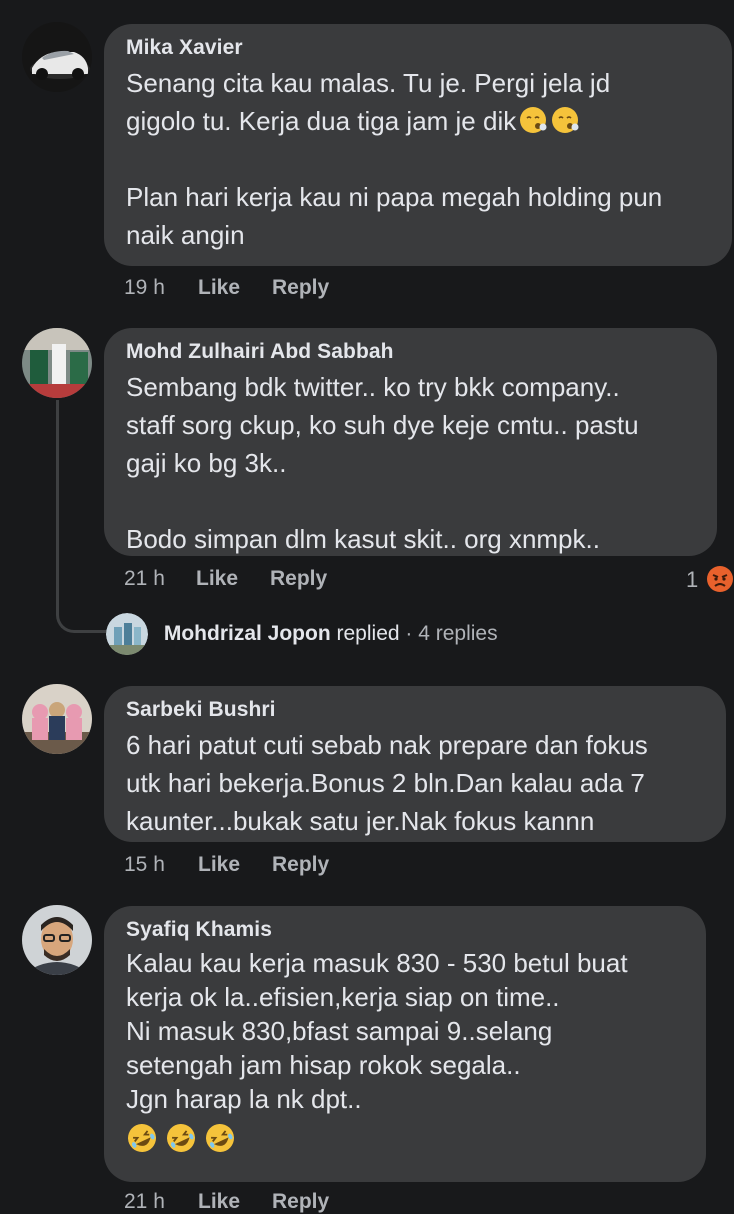 This screenshot has height=1214, width=734. What do you see at coordinates (206, 463) in the screenshot?
I see `comment-line: gaji ko bg 3k..` at bounding box center [206, 463].